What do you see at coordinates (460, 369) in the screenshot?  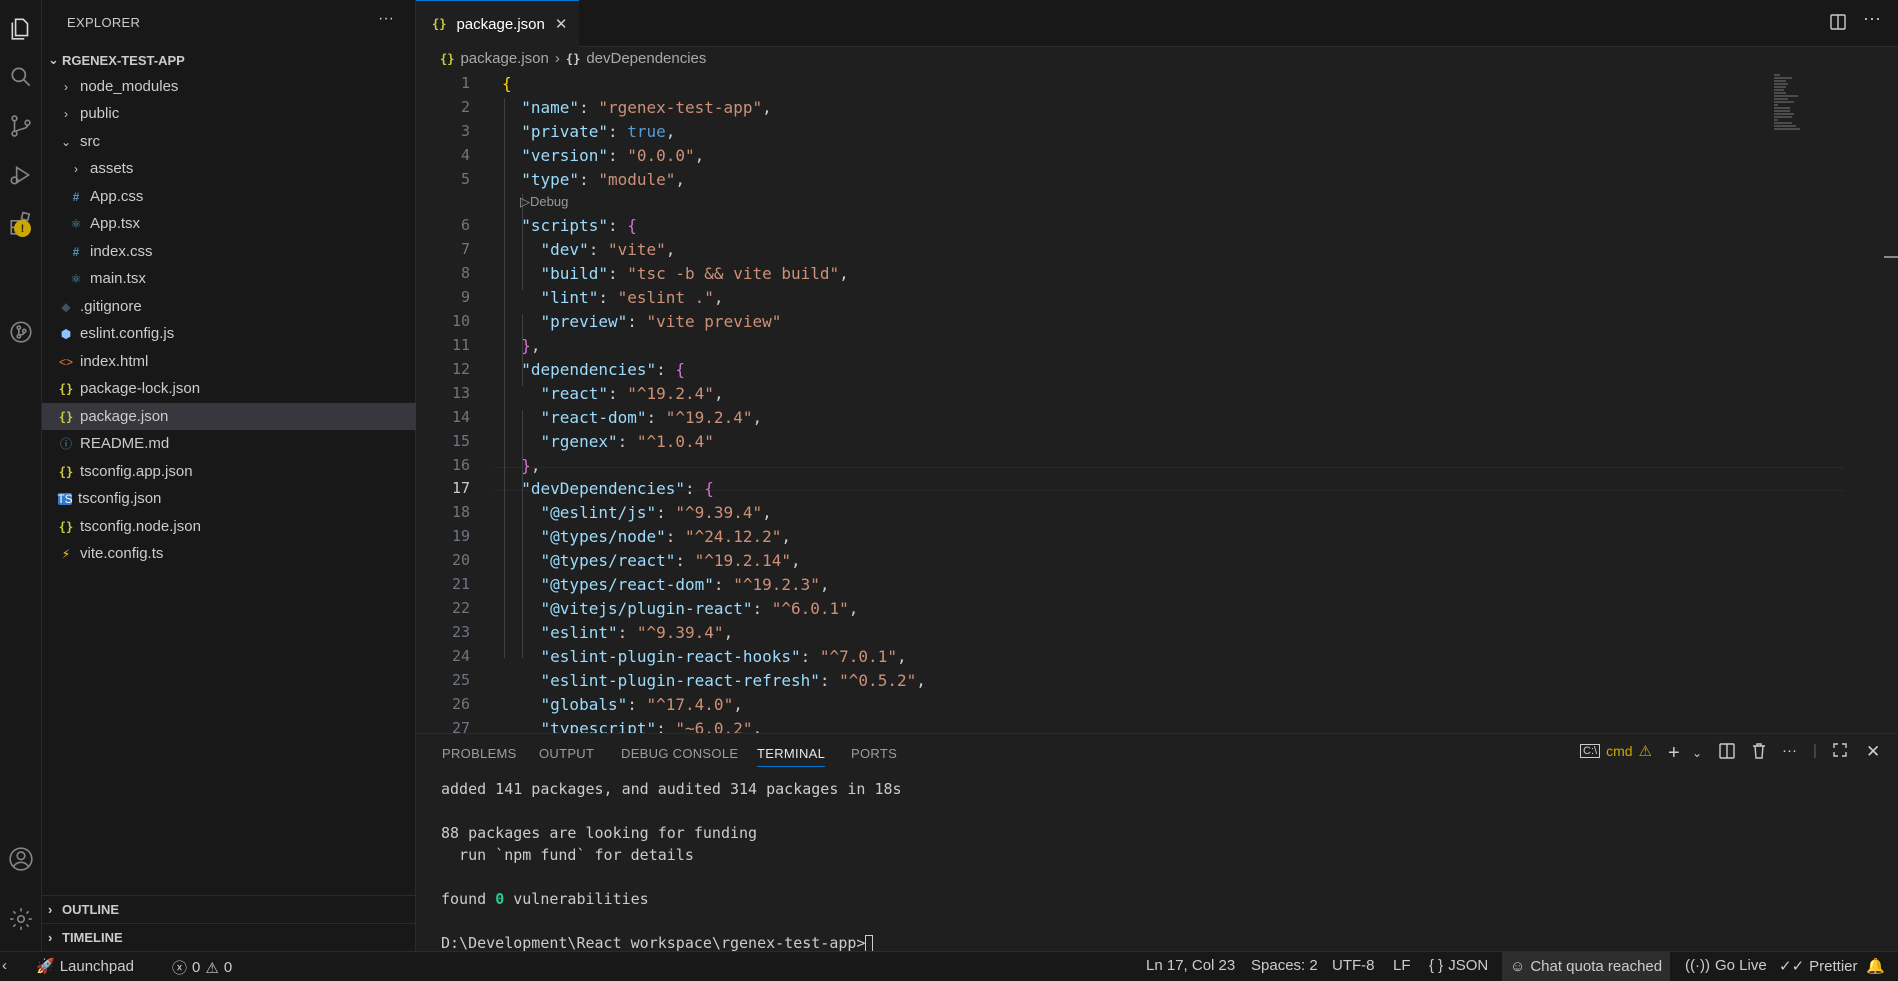 I see `line-number: 12` at bounding box center [460, 369].